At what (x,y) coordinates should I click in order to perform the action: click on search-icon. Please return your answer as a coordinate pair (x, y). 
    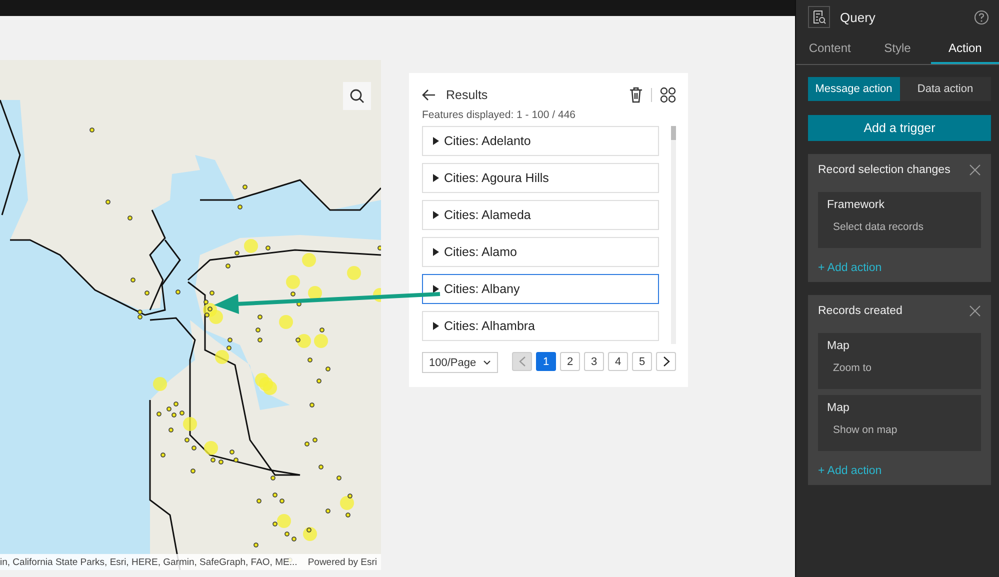
    Looking at the image, I should click on (357, 96).